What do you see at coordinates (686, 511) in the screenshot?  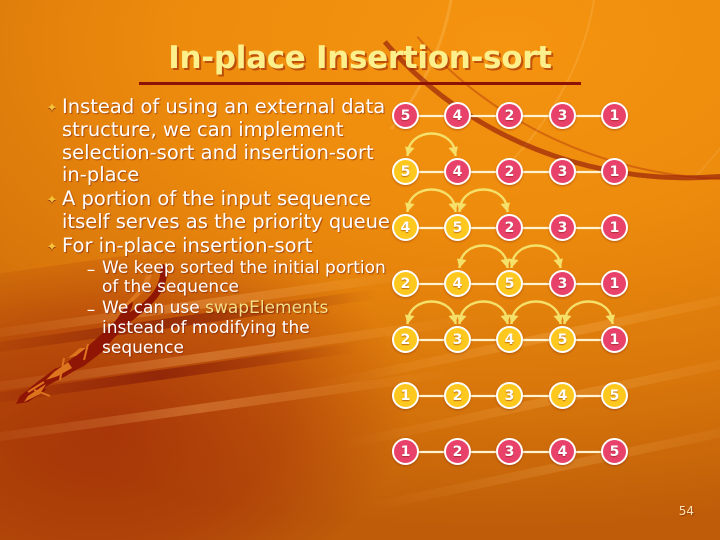 I see `page-number: 54` at bounding box center [686, 511].